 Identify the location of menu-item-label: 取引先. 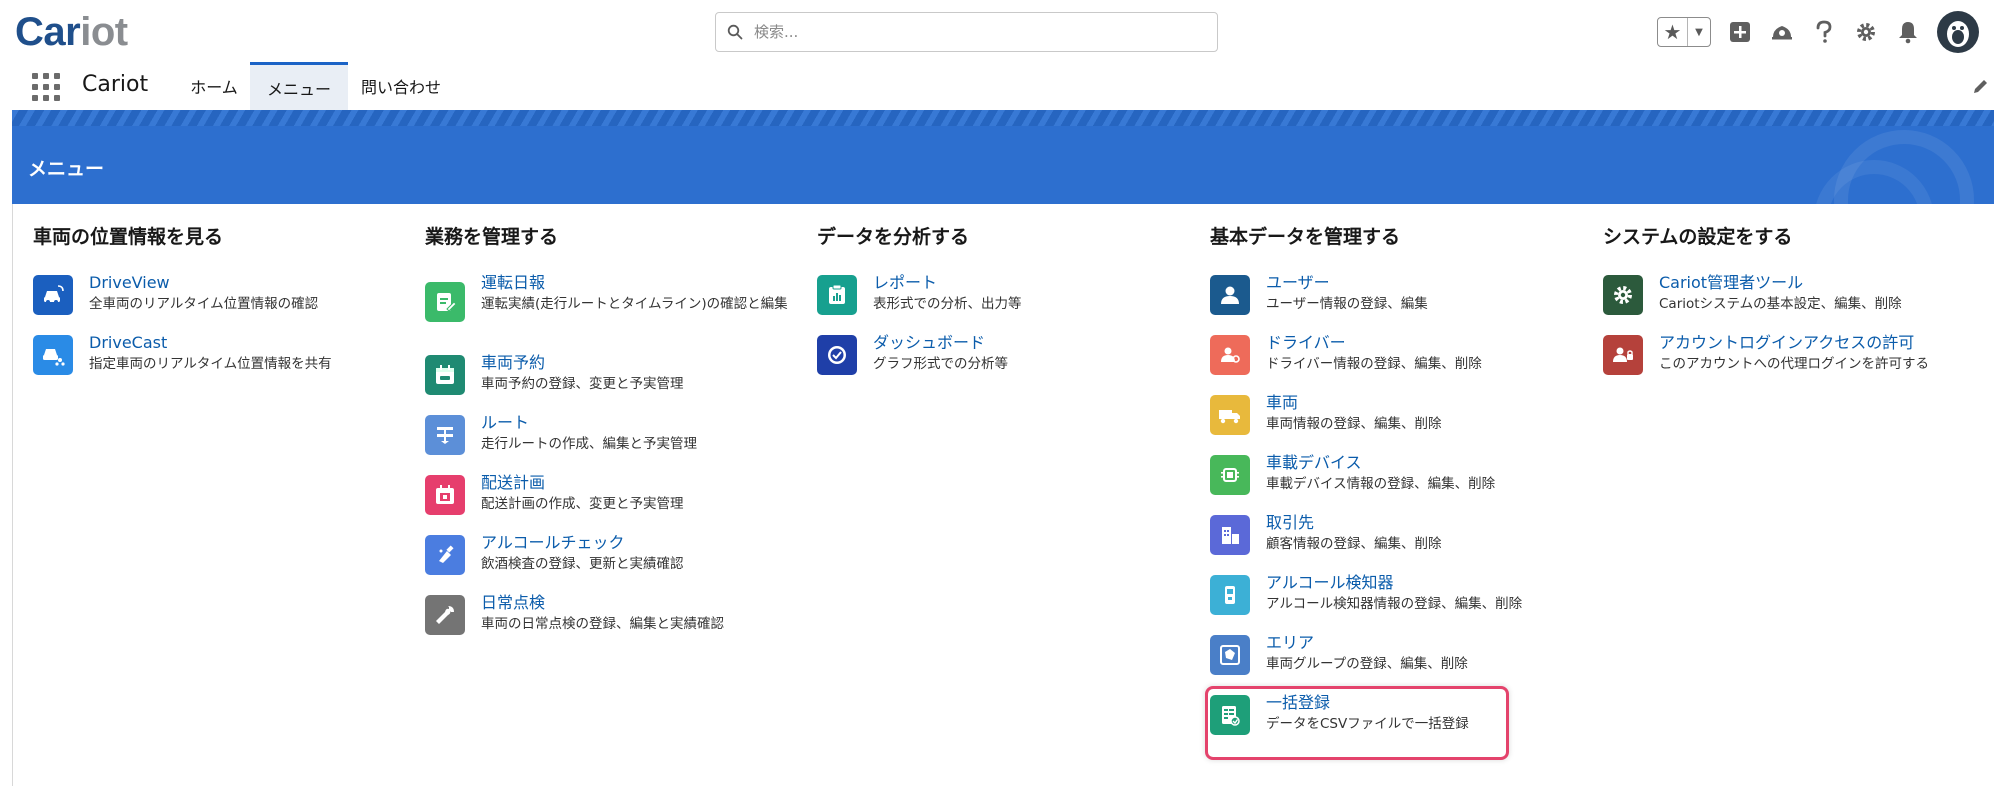
(1428, 523).